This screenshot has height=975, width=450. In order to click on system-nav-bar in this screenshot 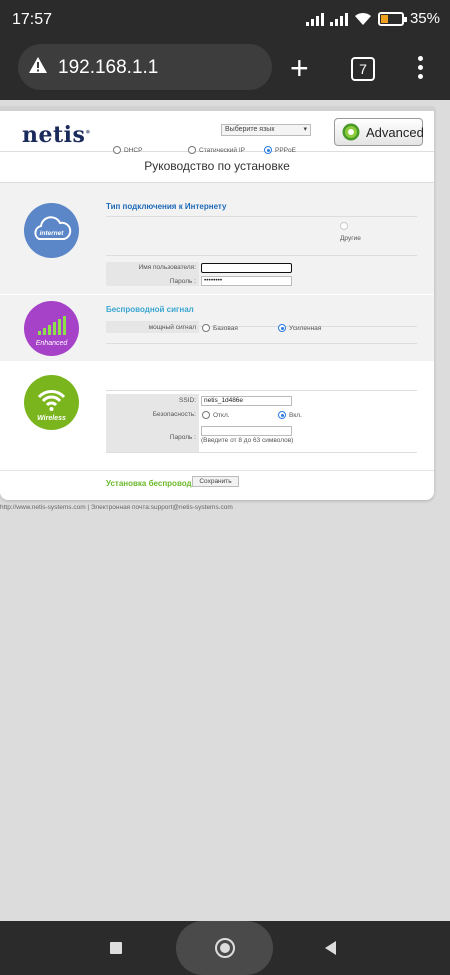, I will do `click(225, 948)`.